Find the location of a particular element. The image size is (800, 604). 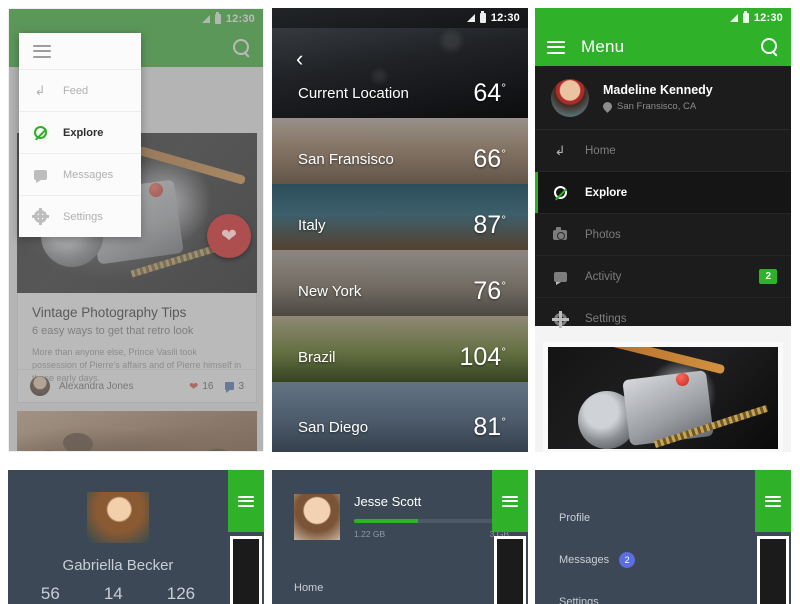

like-stat: ❤ 16 is located at coordinates (201, 386).